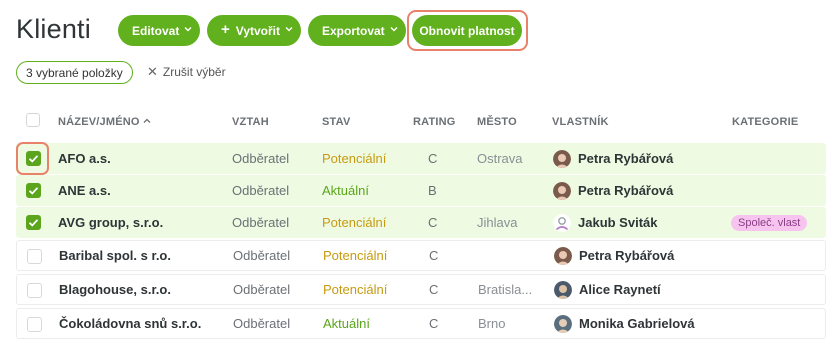  What do you see at coordinates (194, 72) in the screenshot?
I see `clear-selection-label: Zrušit výběr` at bounding box center [194, 72].